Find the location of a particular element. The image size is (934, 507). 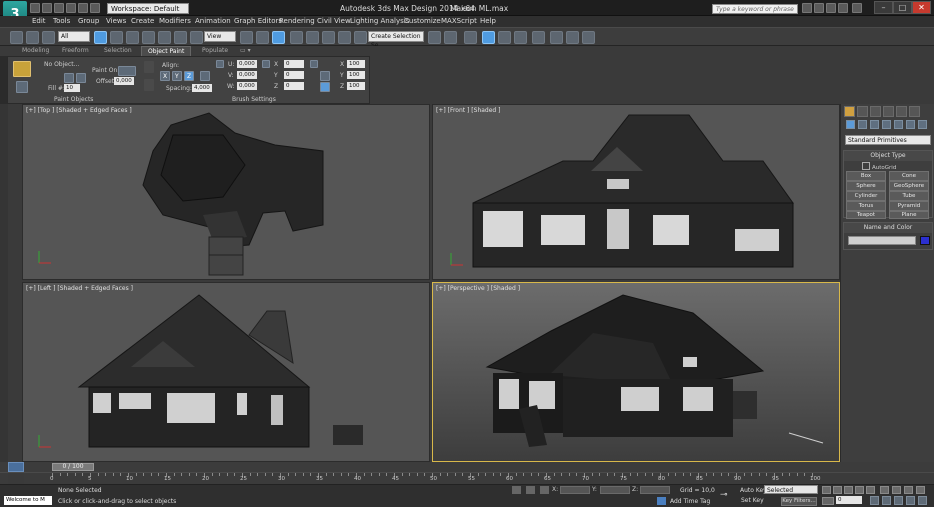

torus-button: Torus is located at coordinates (866, 206).